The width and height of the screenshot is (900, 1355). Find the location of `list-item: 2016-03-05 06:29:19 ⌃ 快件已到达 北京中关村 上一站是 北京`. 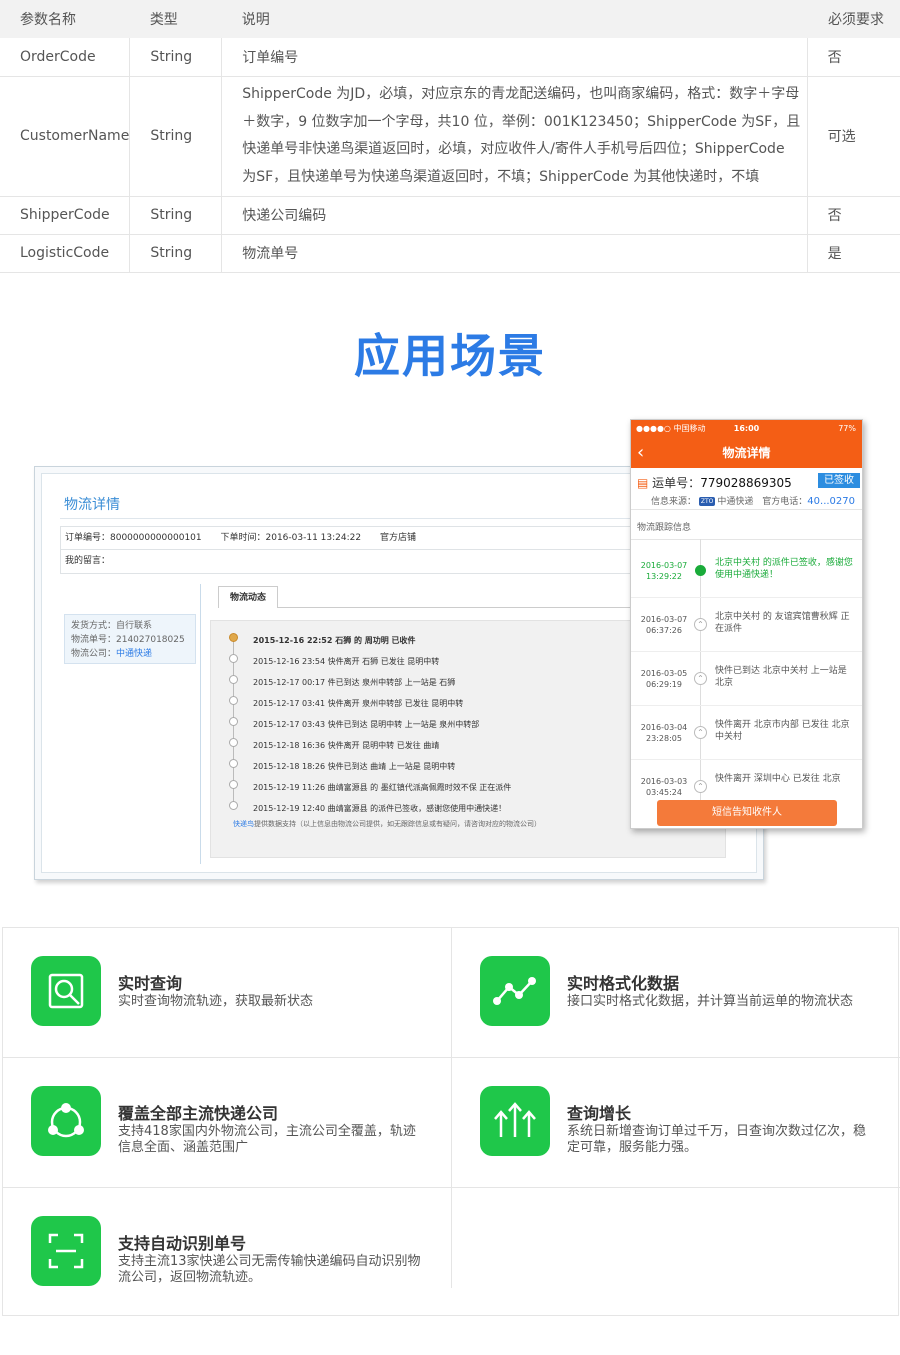

list-item: 2016-03-05 06:29:19 ⌃ 快件已到达 北京中关村 上一站是 北京 is located at coordinates (746, 679).